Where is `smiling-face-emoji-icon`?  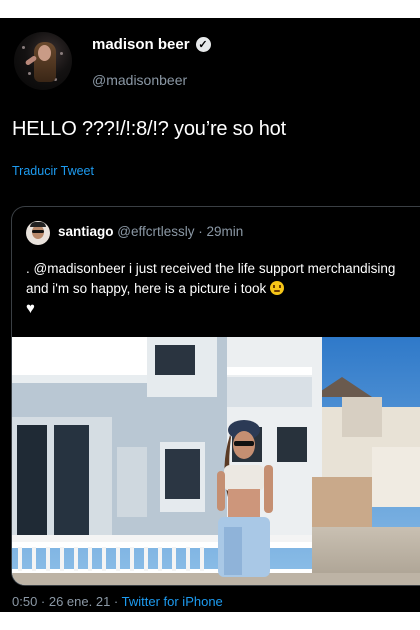 smiling-face-emoji-icon is located at coordinates (276, 288).